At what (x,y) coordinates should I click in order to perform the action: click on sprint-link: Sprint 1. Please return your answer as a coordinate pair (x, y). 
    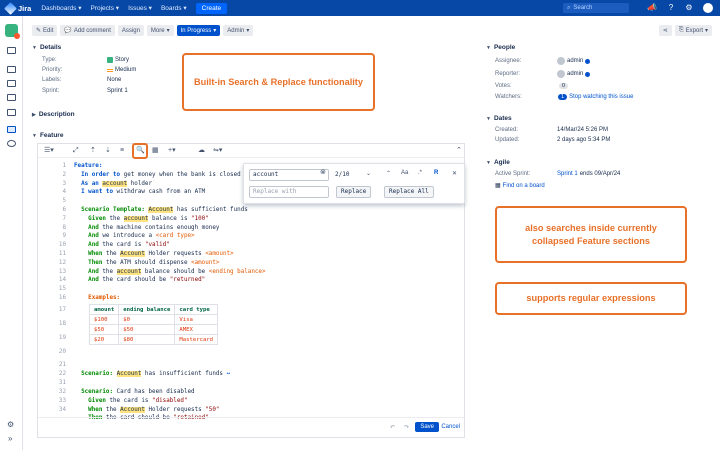
    Looking at the image, I should click on (567, 174).